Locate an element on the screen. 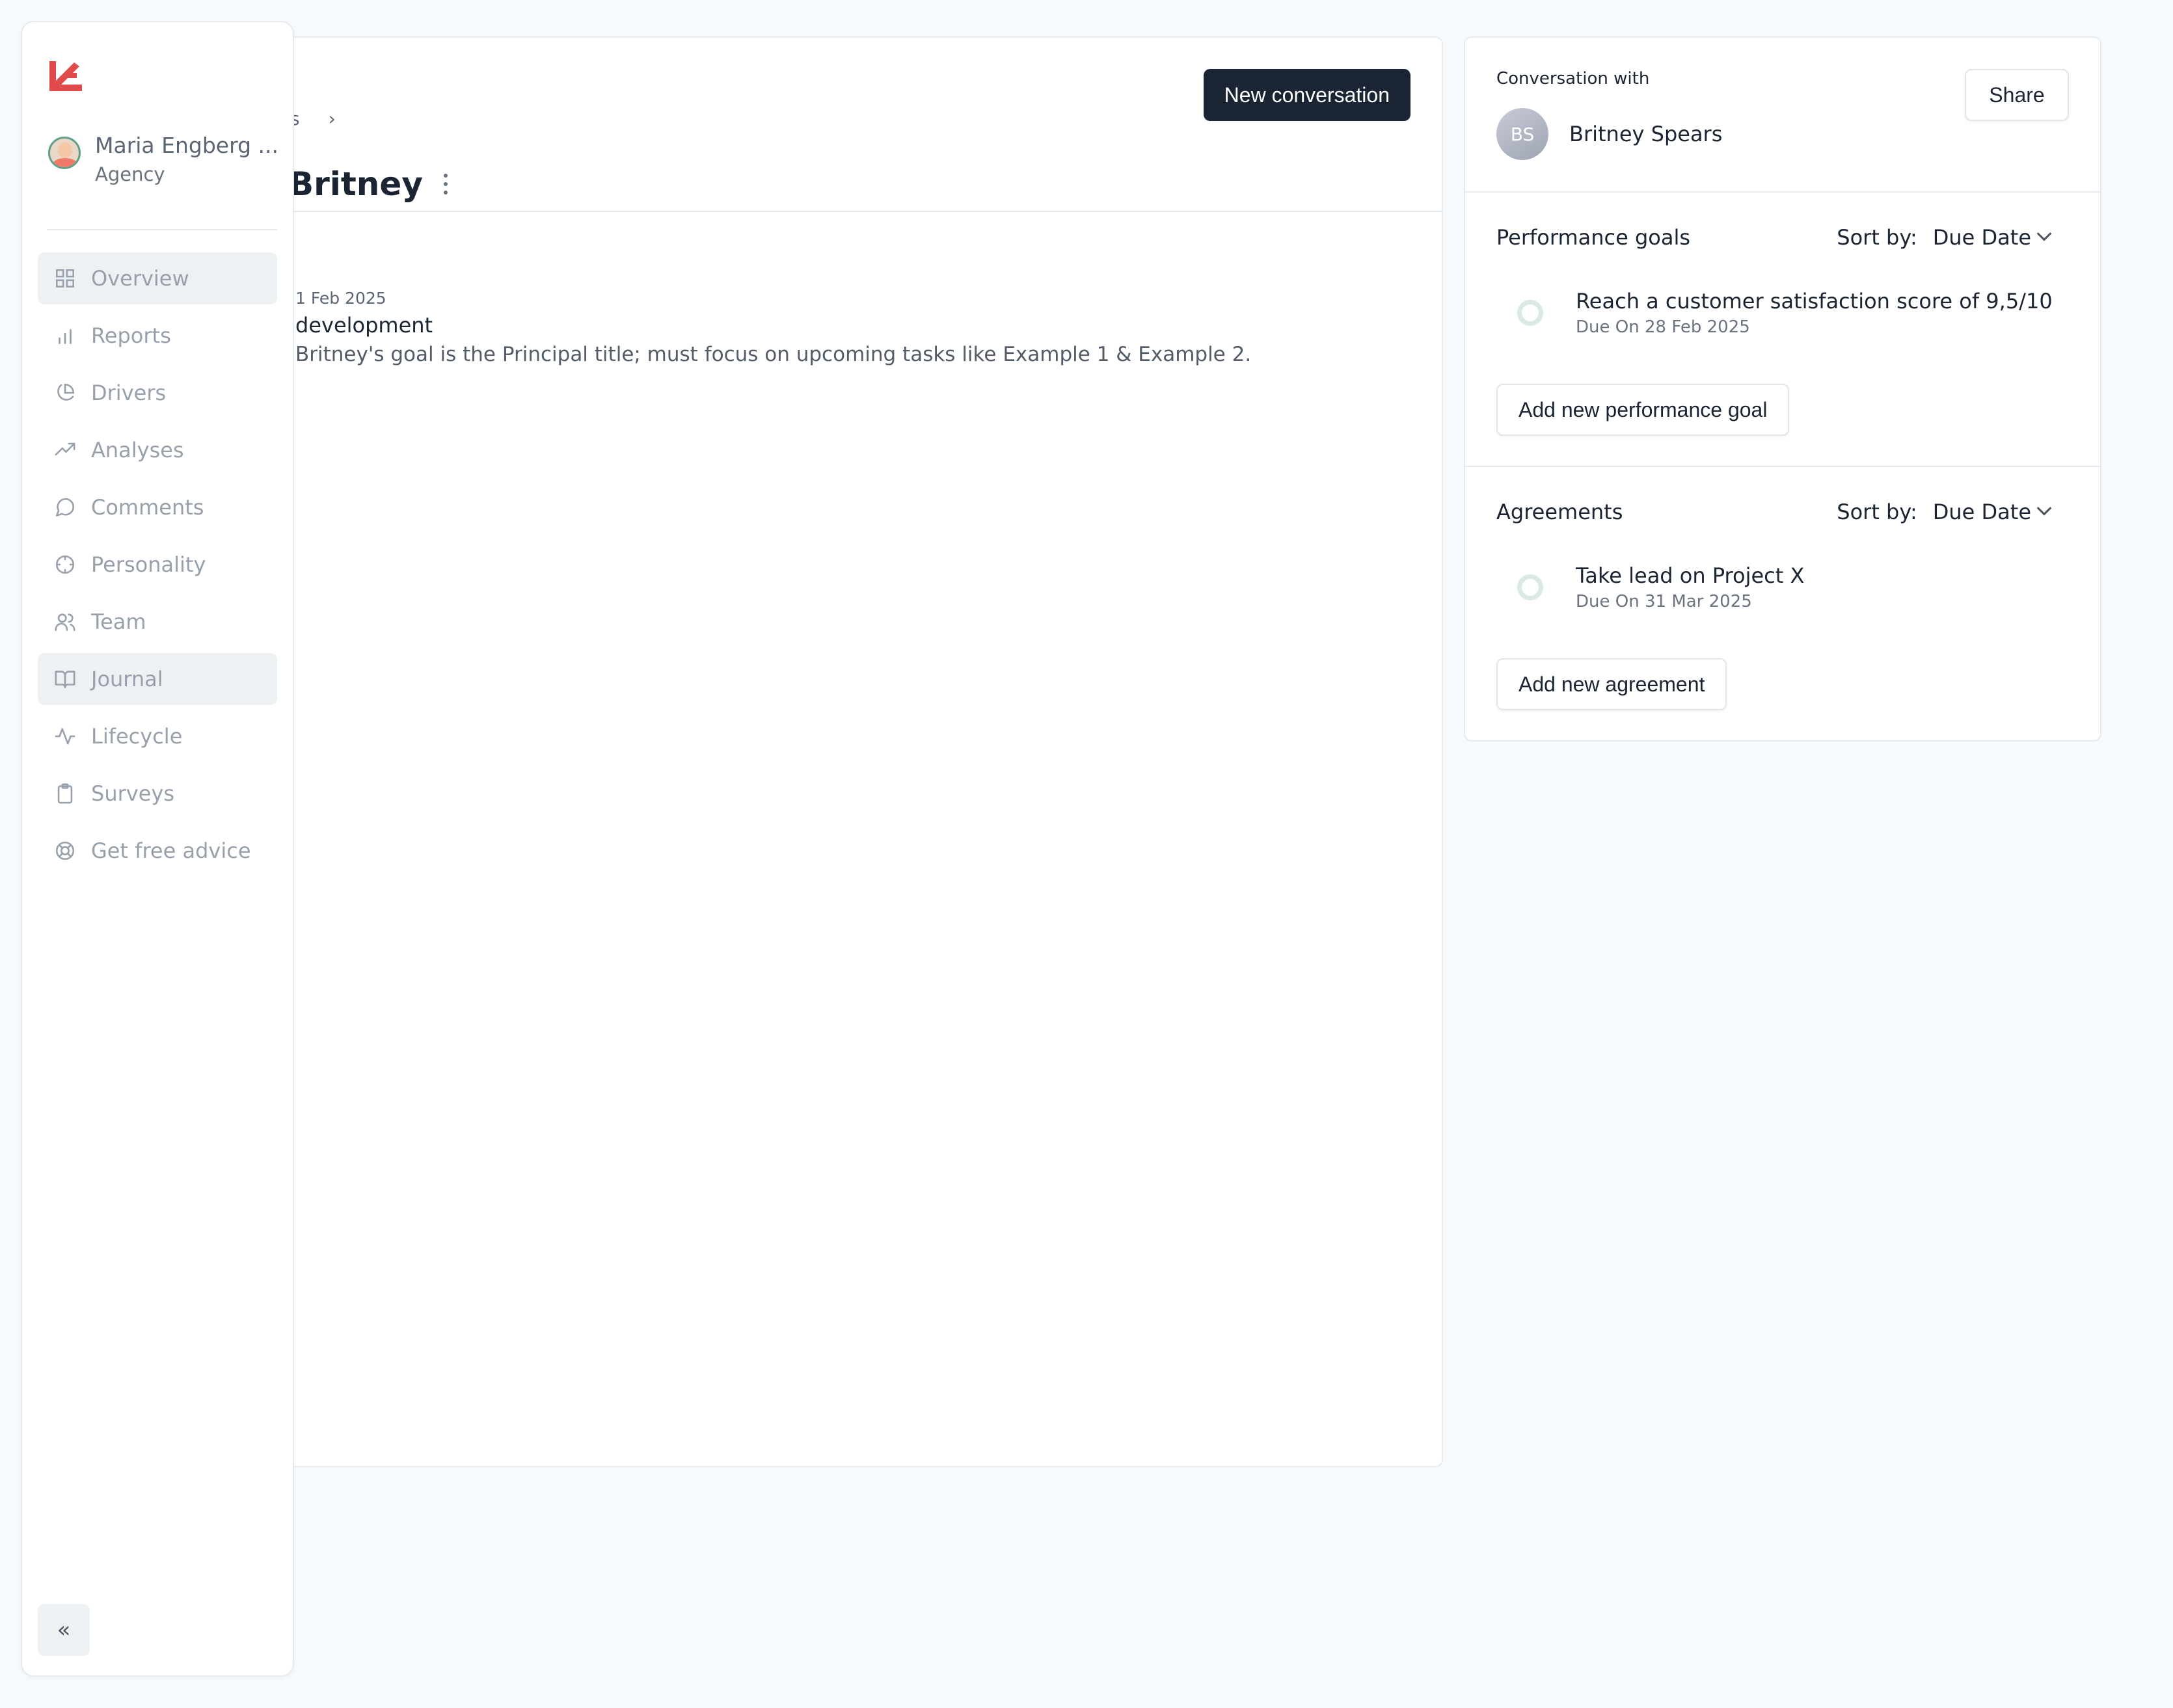  collapse-sidebar-button: « is located at coordinates (64, 1630).